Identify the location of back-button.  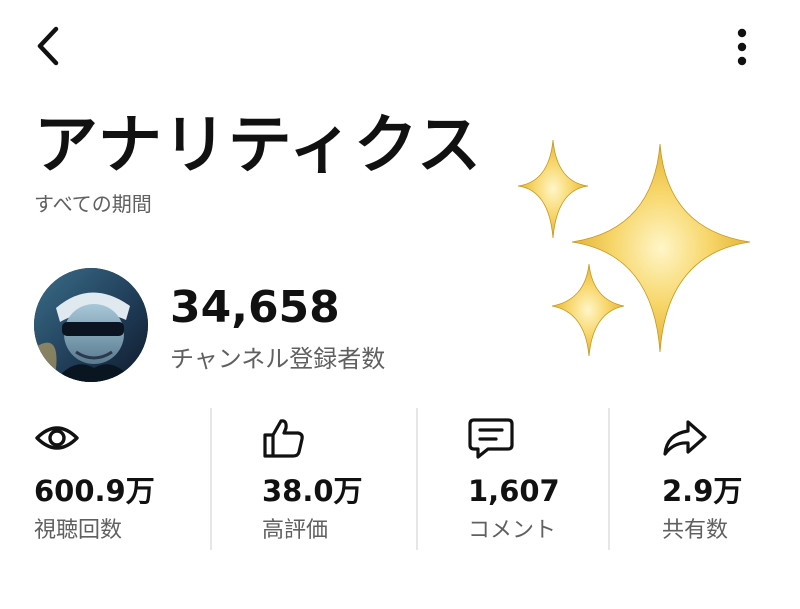
(48, 46).